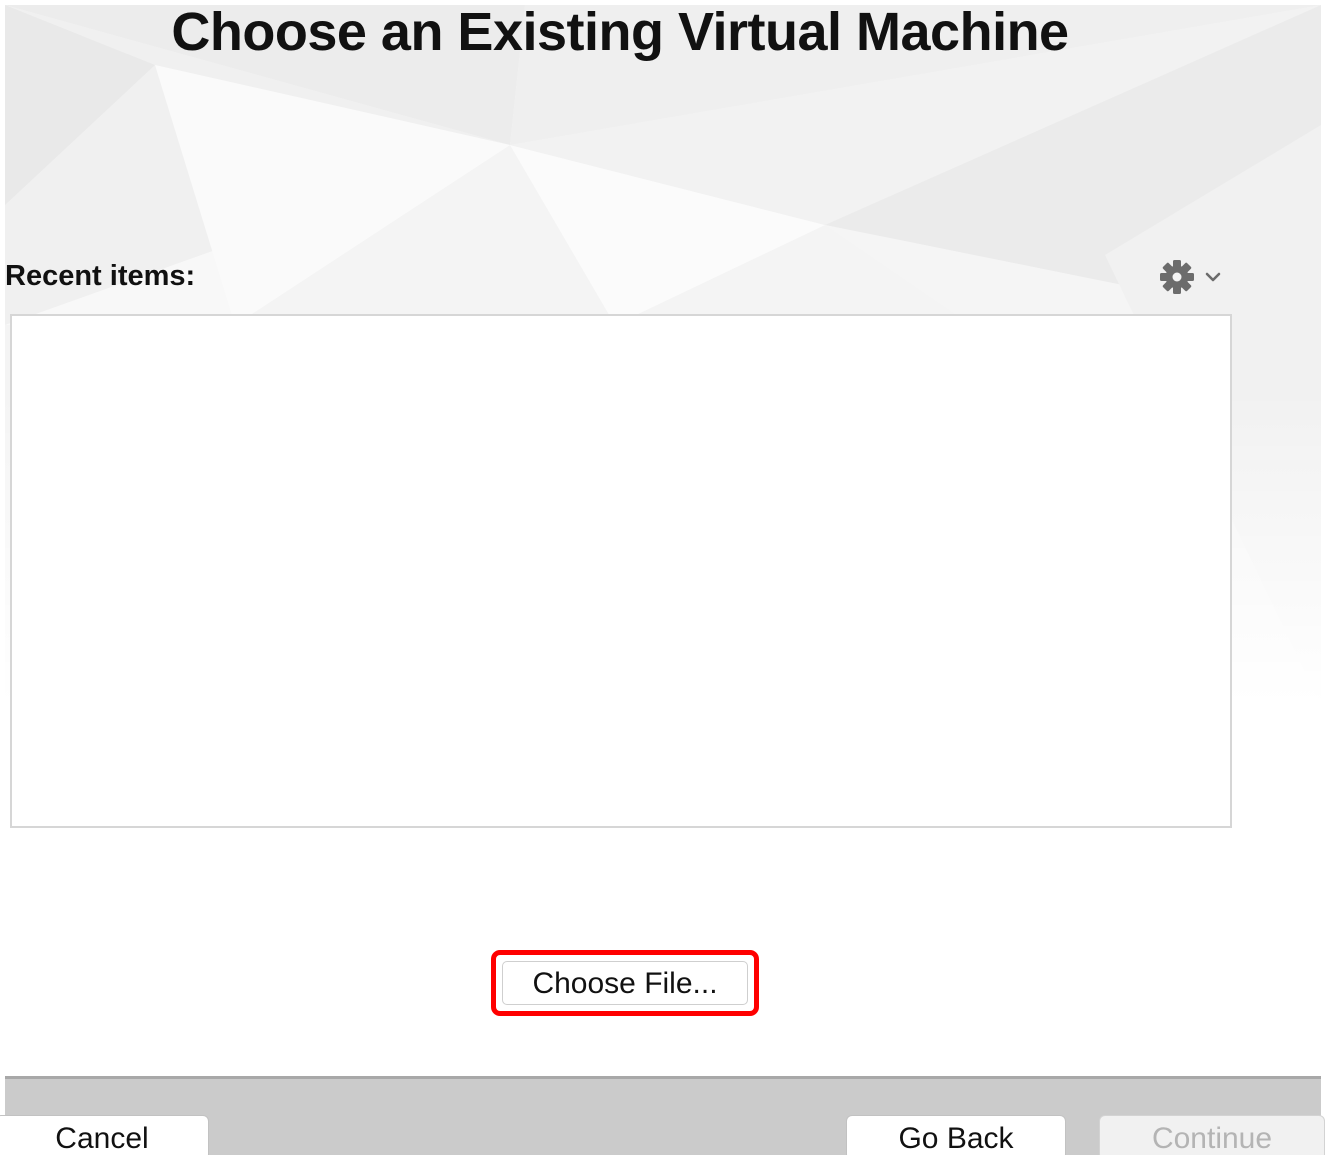  I want to click on page-title: Choose an Existing Virtual Machine, so click(620, 32).